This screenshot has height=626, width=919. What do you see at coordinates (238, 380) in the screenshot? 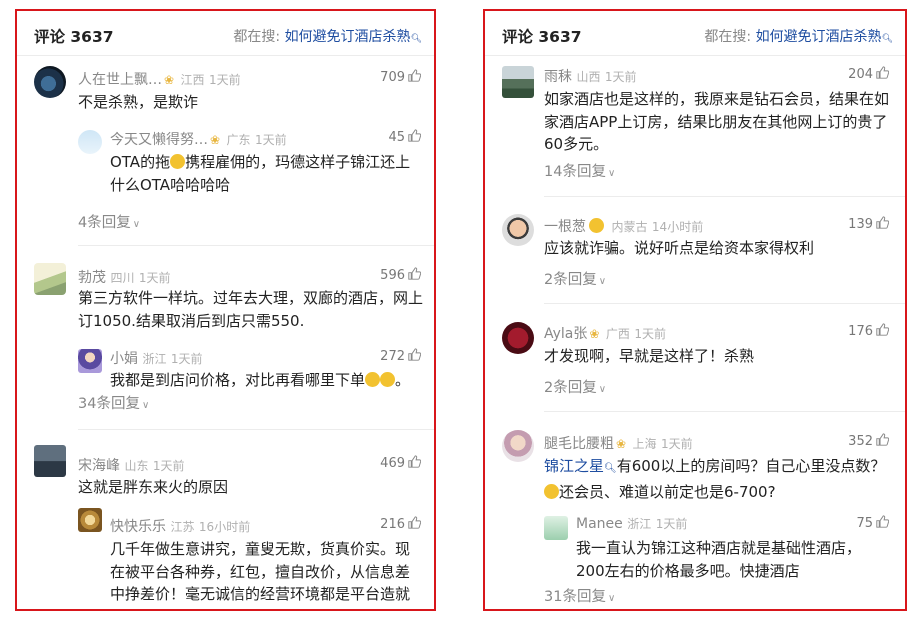
I see `reply-text-part: 我都是到店问价格，对比再看哪里下单` at bounding box center [238, 380].